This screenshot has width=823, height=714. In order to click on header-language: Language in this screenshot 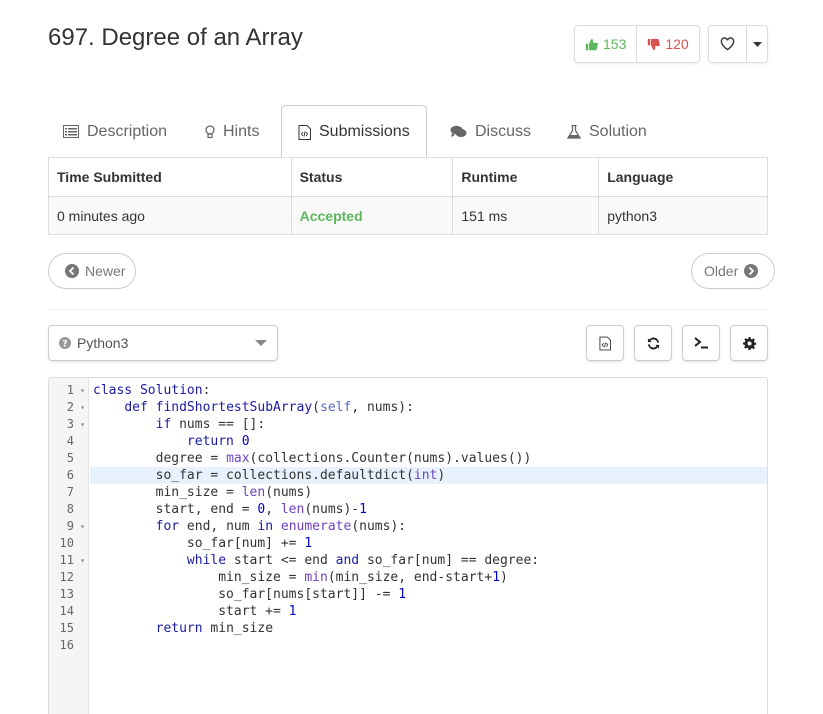, I will do `click(683, 177)`.